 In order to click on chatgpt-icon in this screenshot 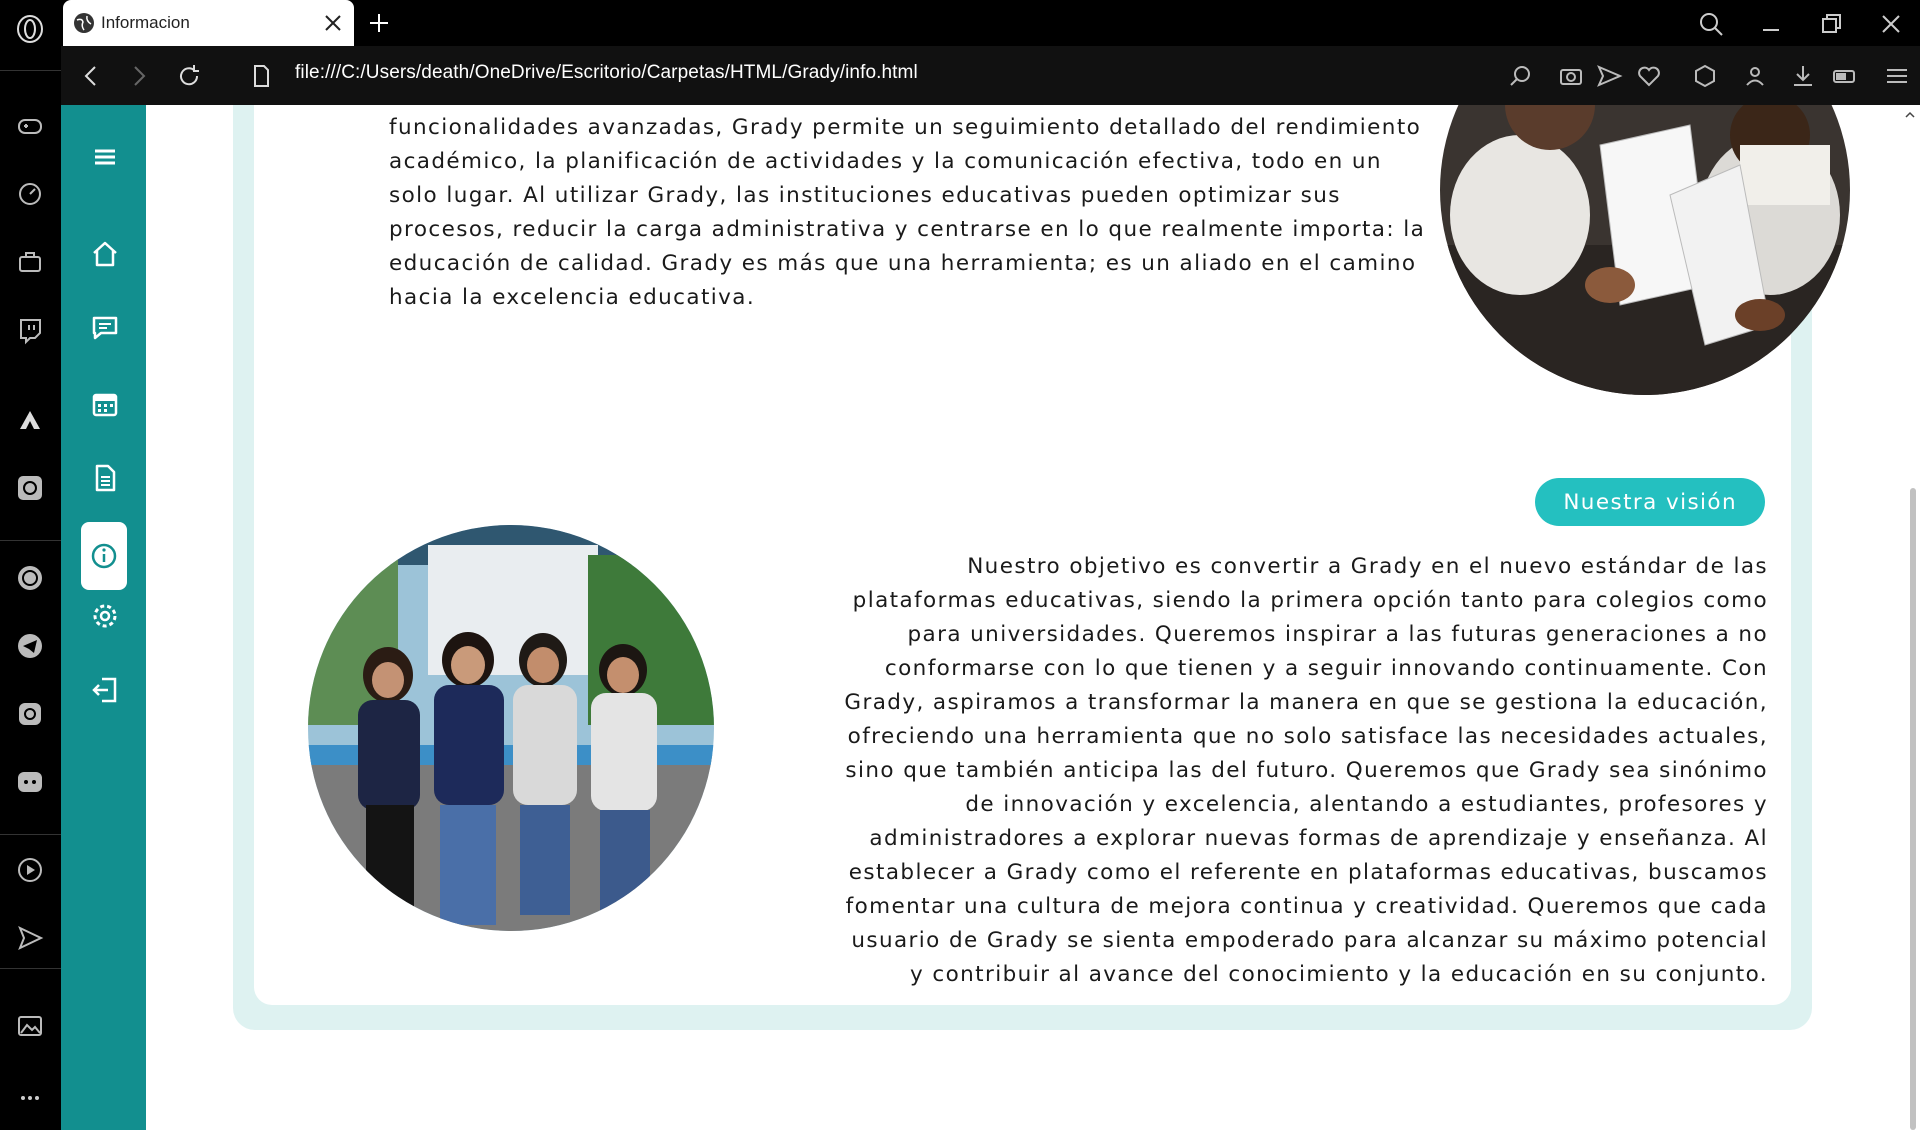, I will do `click(30, 488)`.